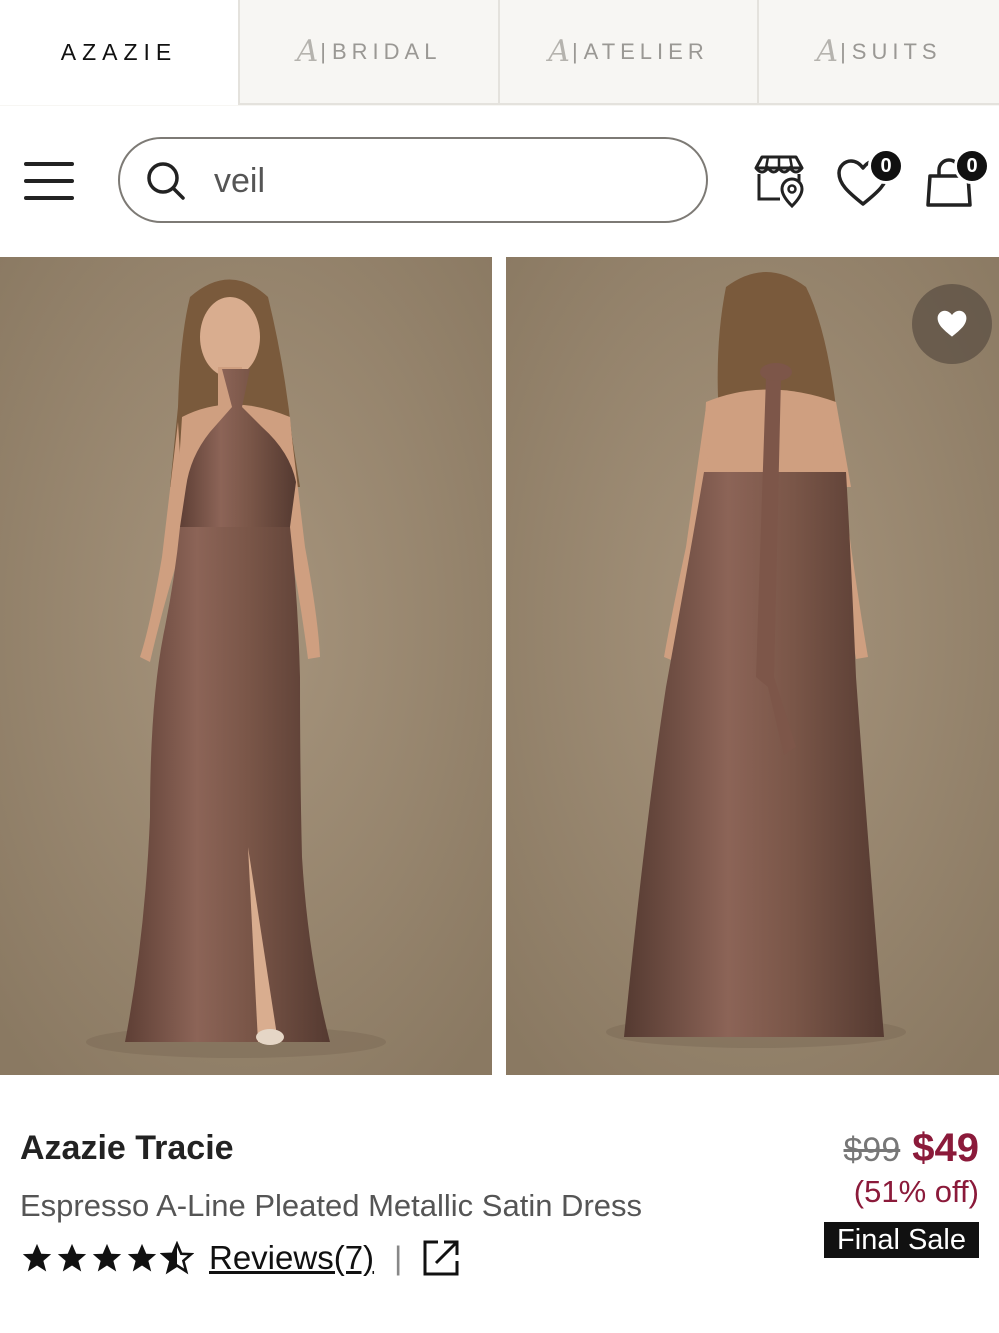  I want to click on wishlist-count-badge: 0, so click(886, 166).